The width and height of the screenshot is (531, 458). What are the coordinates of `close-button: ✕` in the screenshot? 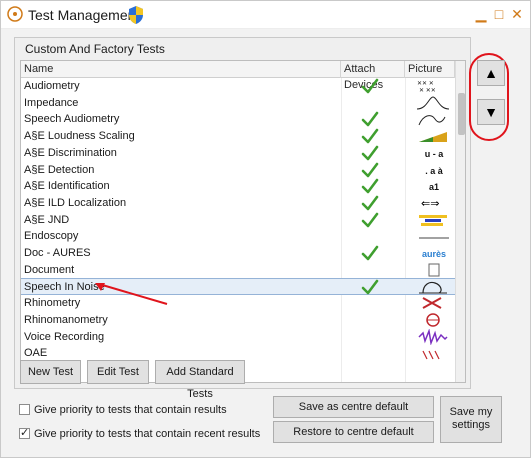 It's located at (517, 14).